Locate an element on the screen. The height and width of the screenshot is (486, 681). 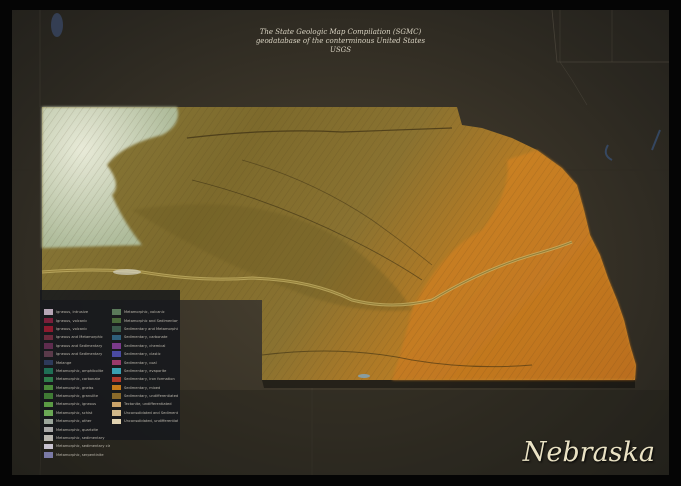
legend-label: Metamorphic, amphibolite is located at coordinates (80, 370).